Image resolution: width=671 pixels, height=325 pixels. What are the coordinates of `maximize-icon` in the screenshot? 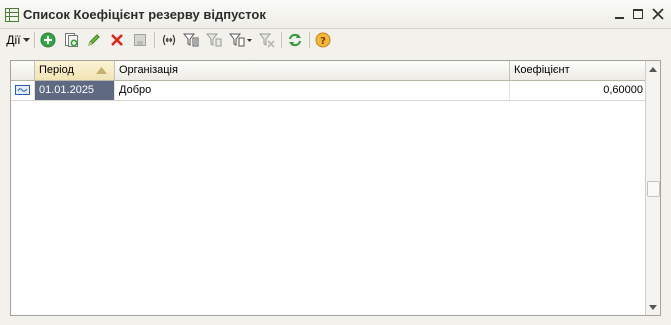 It's located at (638, 14).